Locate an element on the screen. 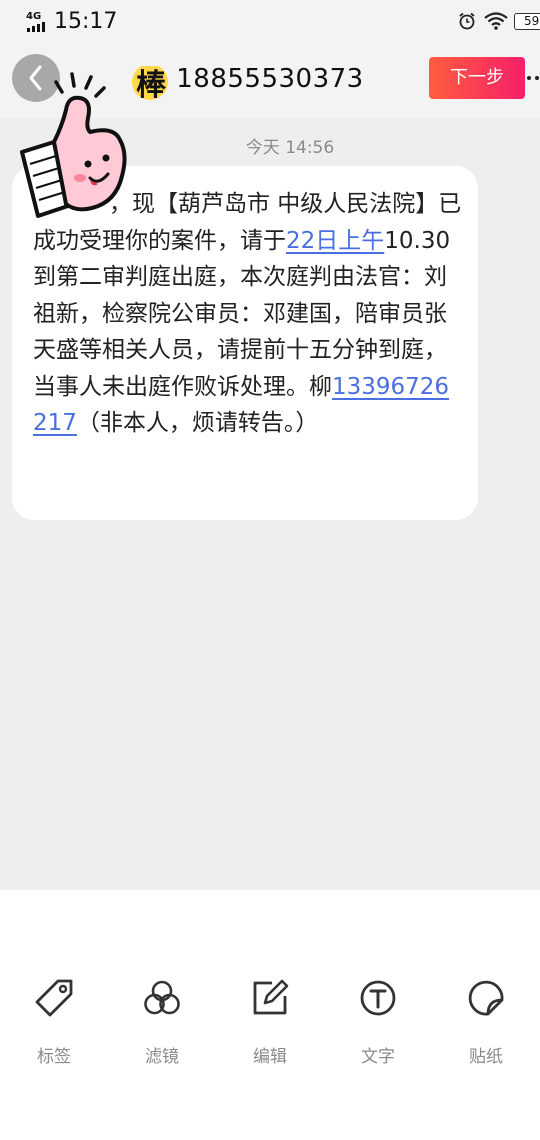 Image resolution: width=540 pixels, height=1140 pixels. battery-icon: 59 is located at coordinates (527, 21).